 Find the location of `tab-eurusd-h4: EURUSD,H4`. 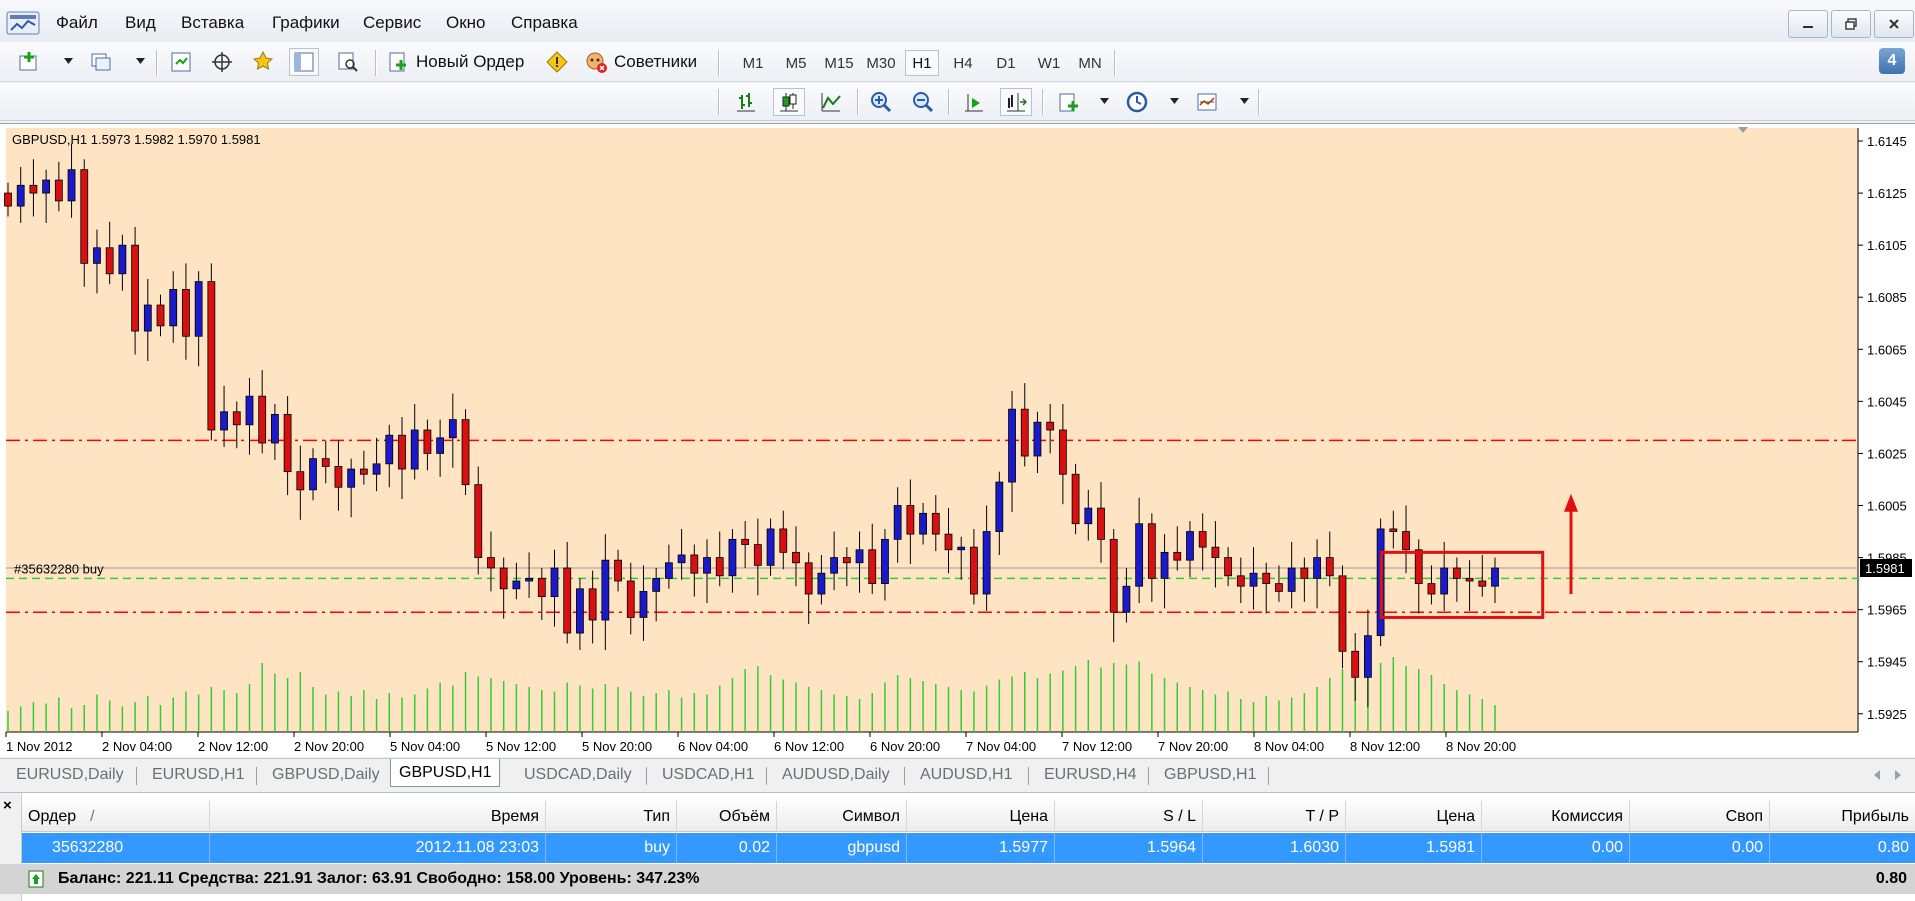

tab-eurusd-h4: EURUSD,H4 is located at coordinates (1090, 775).